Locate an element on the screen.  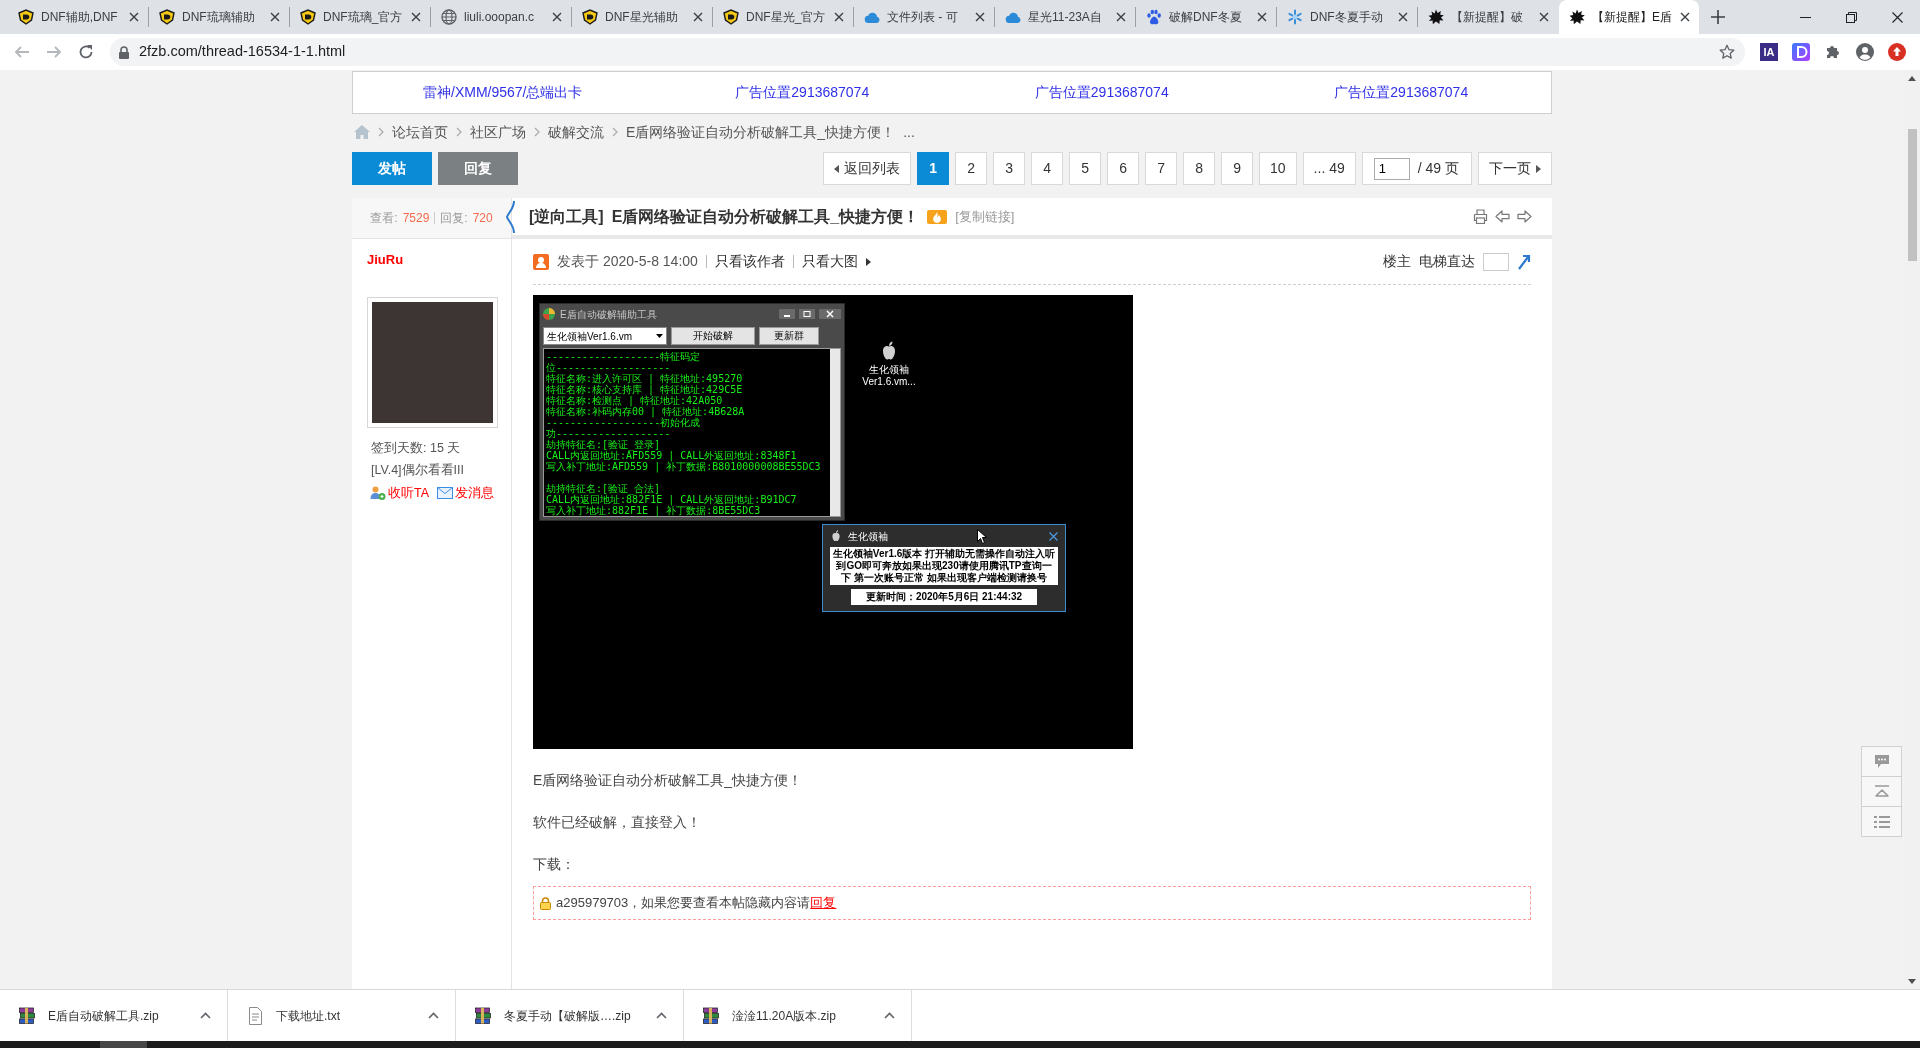
books-icon is located at coordinates (711, 1015).